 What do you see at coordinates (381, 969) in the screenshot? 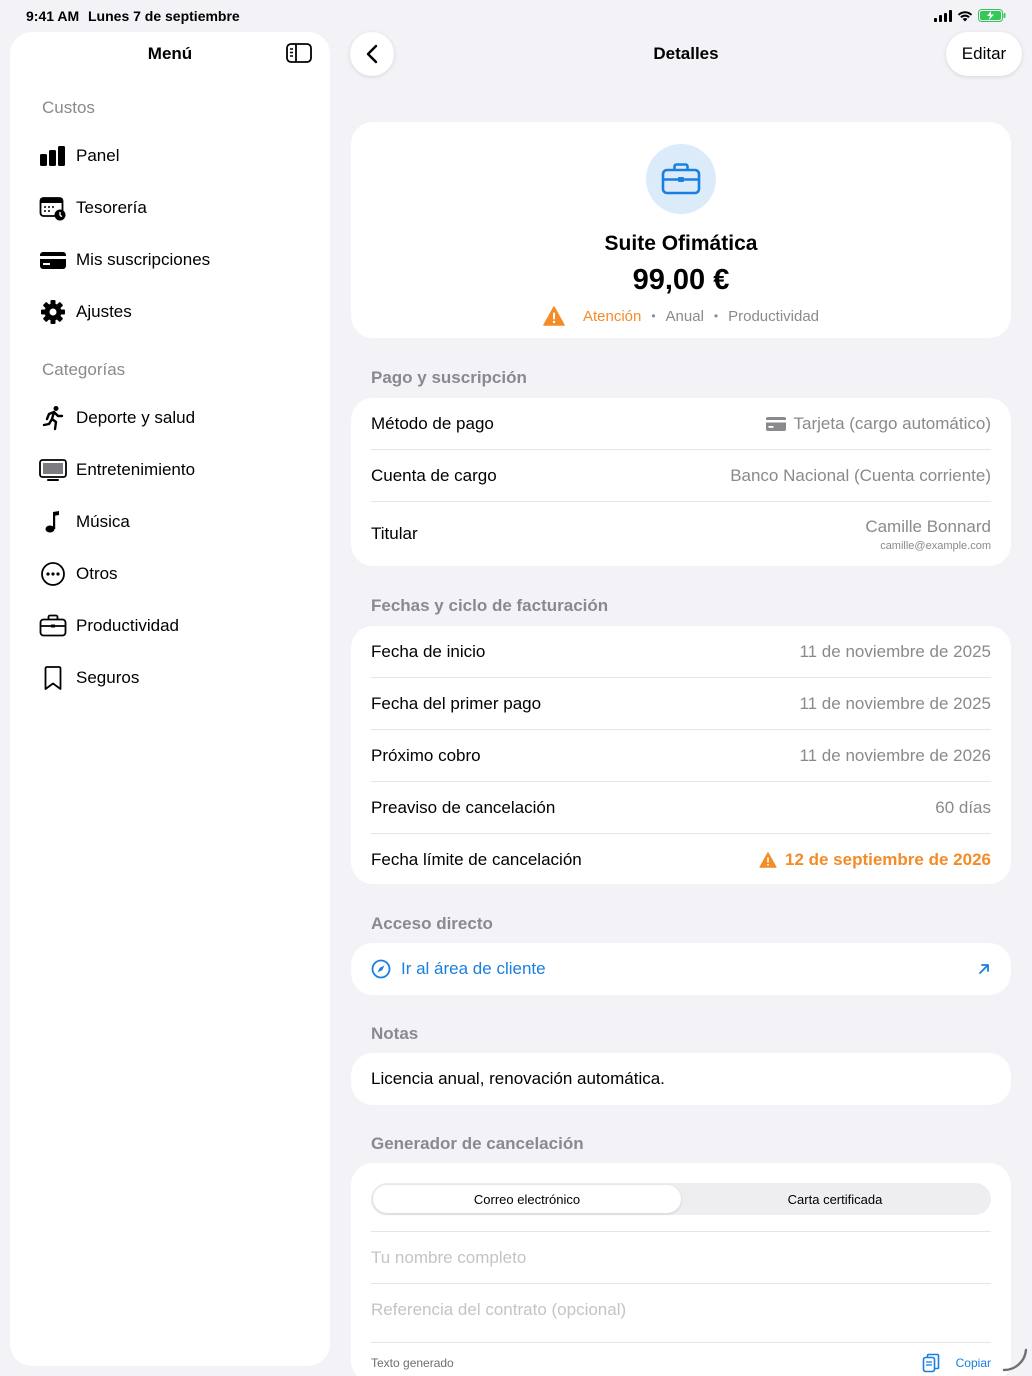
I see `compass-icon` at bounding box center [381, 969].